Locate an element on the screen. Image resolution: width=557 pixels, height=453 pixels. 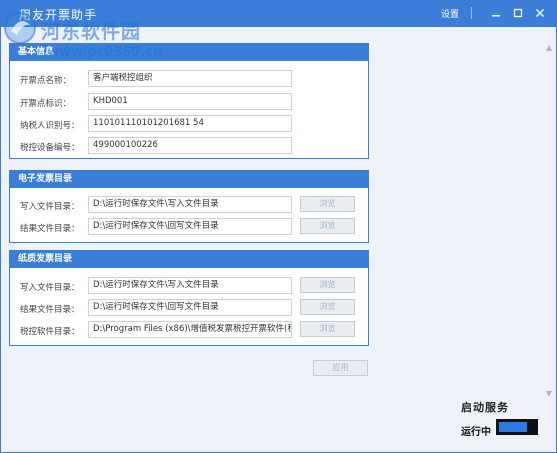
field-label: 开票点名称： is located at coordinates (46, 81).